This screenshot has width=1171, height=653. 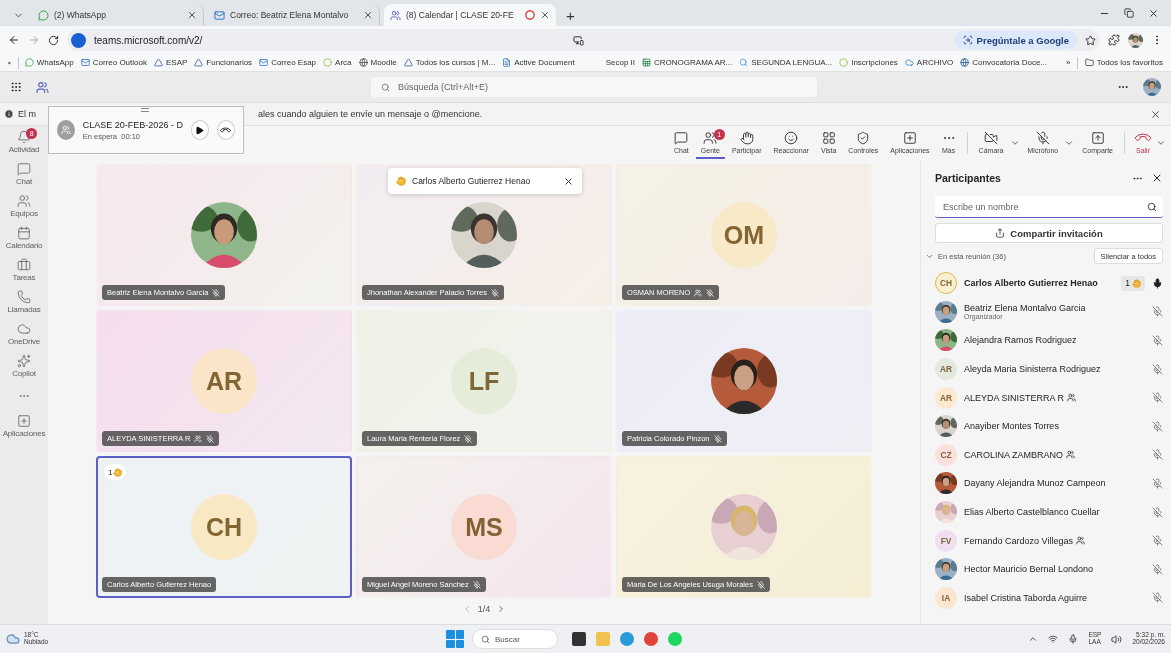 I want to click on participant-name: Isabel Cristina Taborda Aguirre, so click(x=1025, y=597).